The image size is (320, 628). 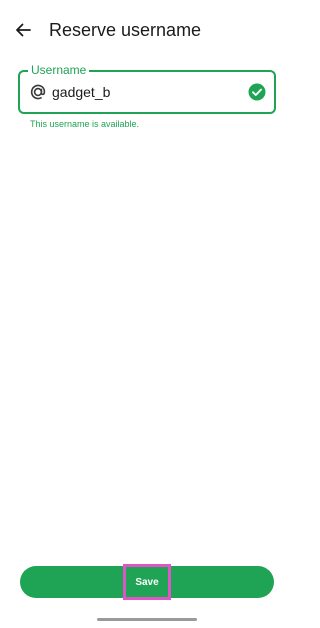 I want to click on back-button, so click(x=23, y=30).